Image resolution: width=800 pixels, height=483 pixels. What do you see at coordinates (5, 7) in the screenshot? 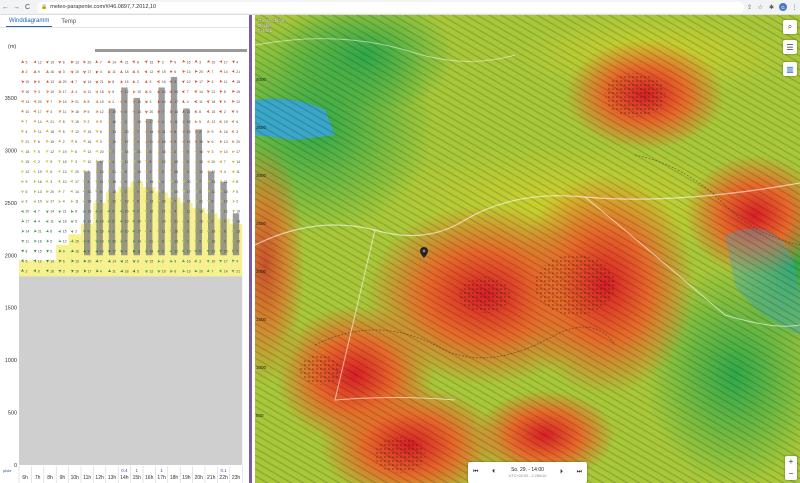
I see `back-icon: ←` at bounding box center [5, 7].